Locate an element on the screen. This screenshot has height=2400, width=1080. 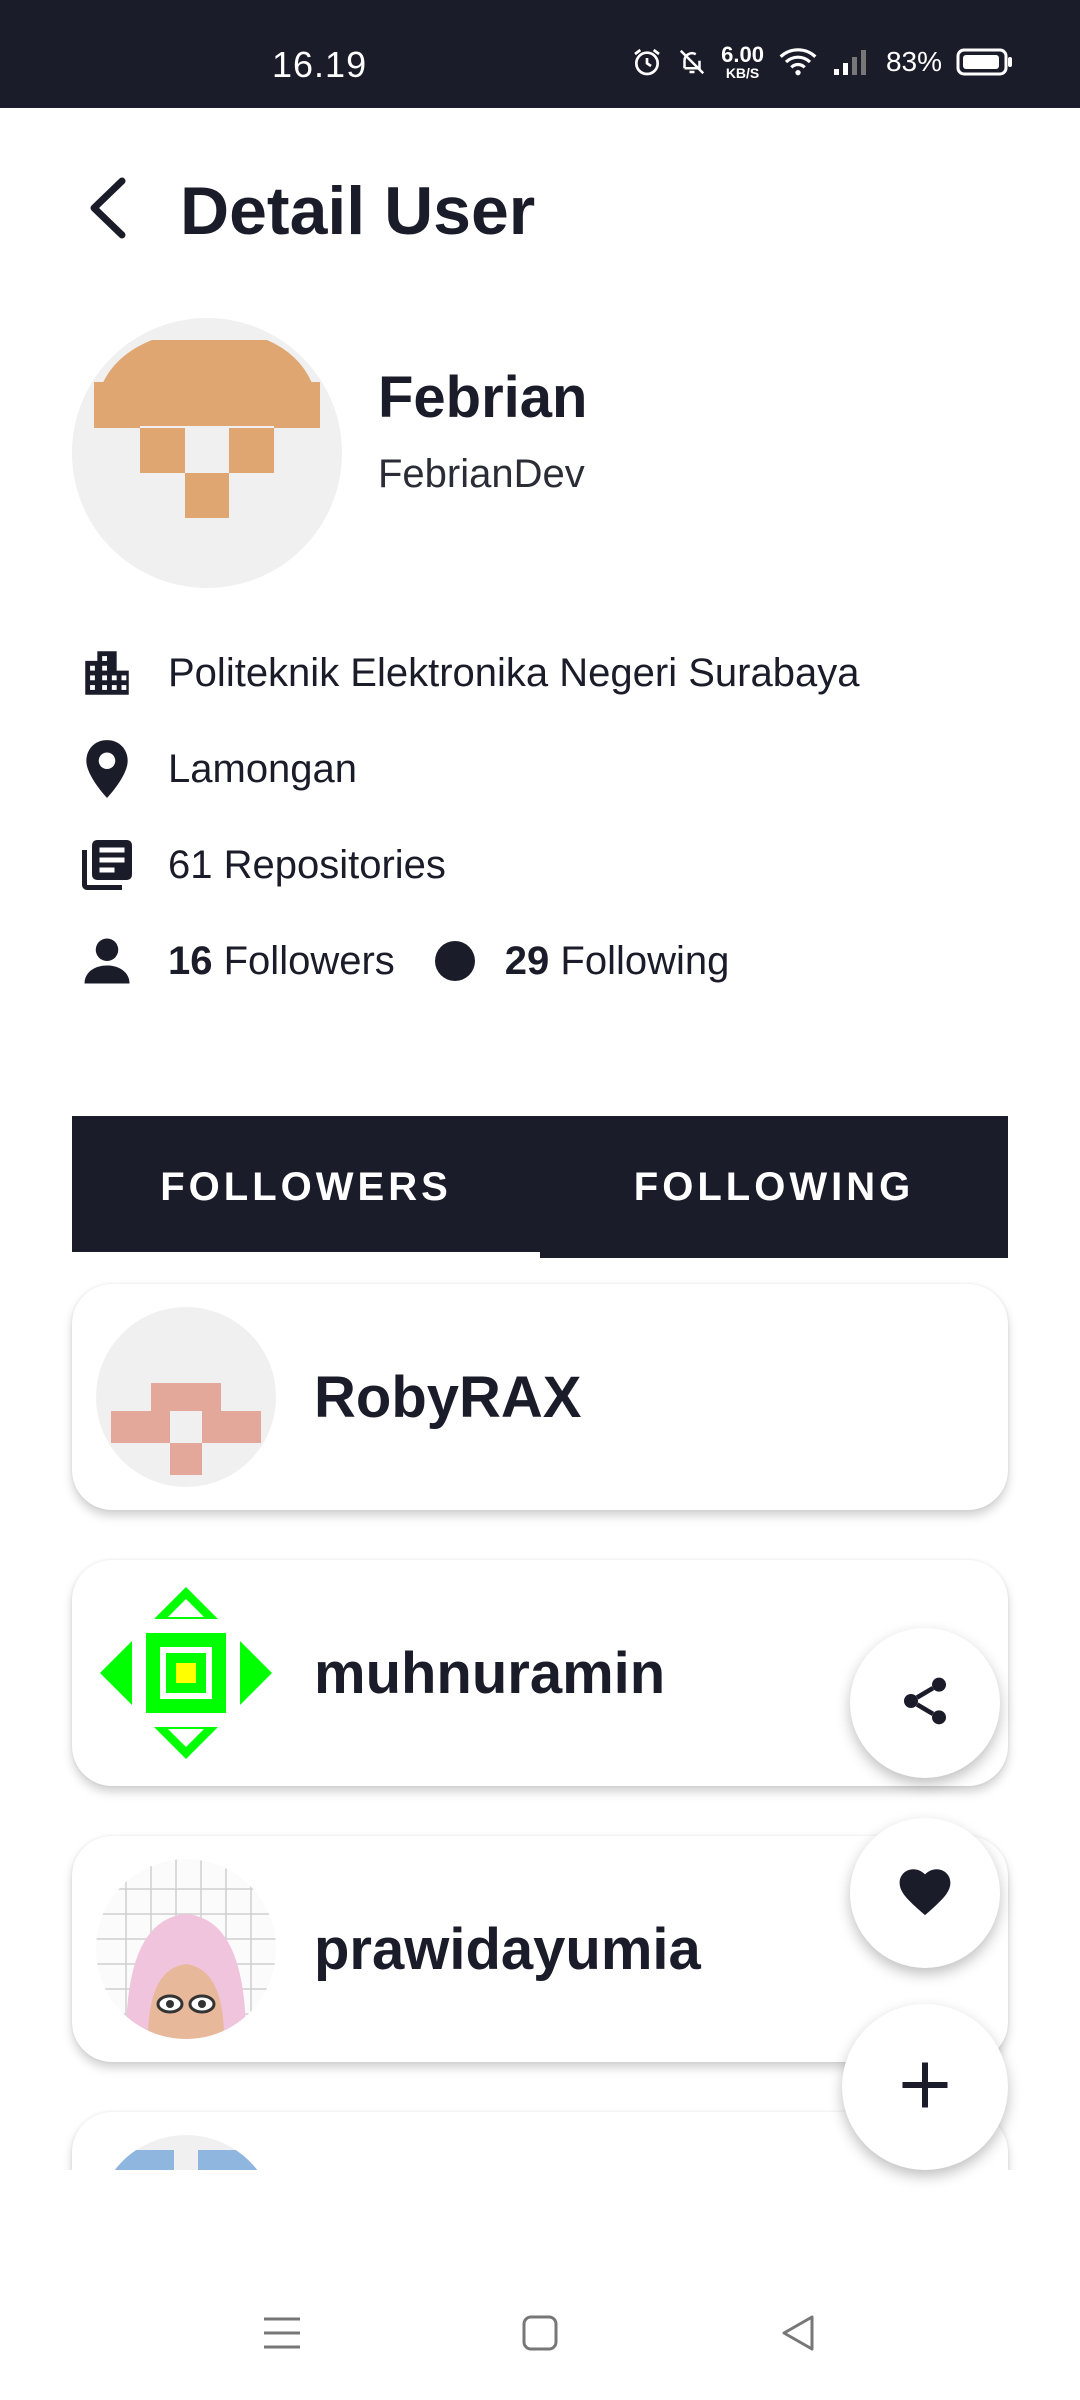
share-button is located at coordinates (925, 1703).